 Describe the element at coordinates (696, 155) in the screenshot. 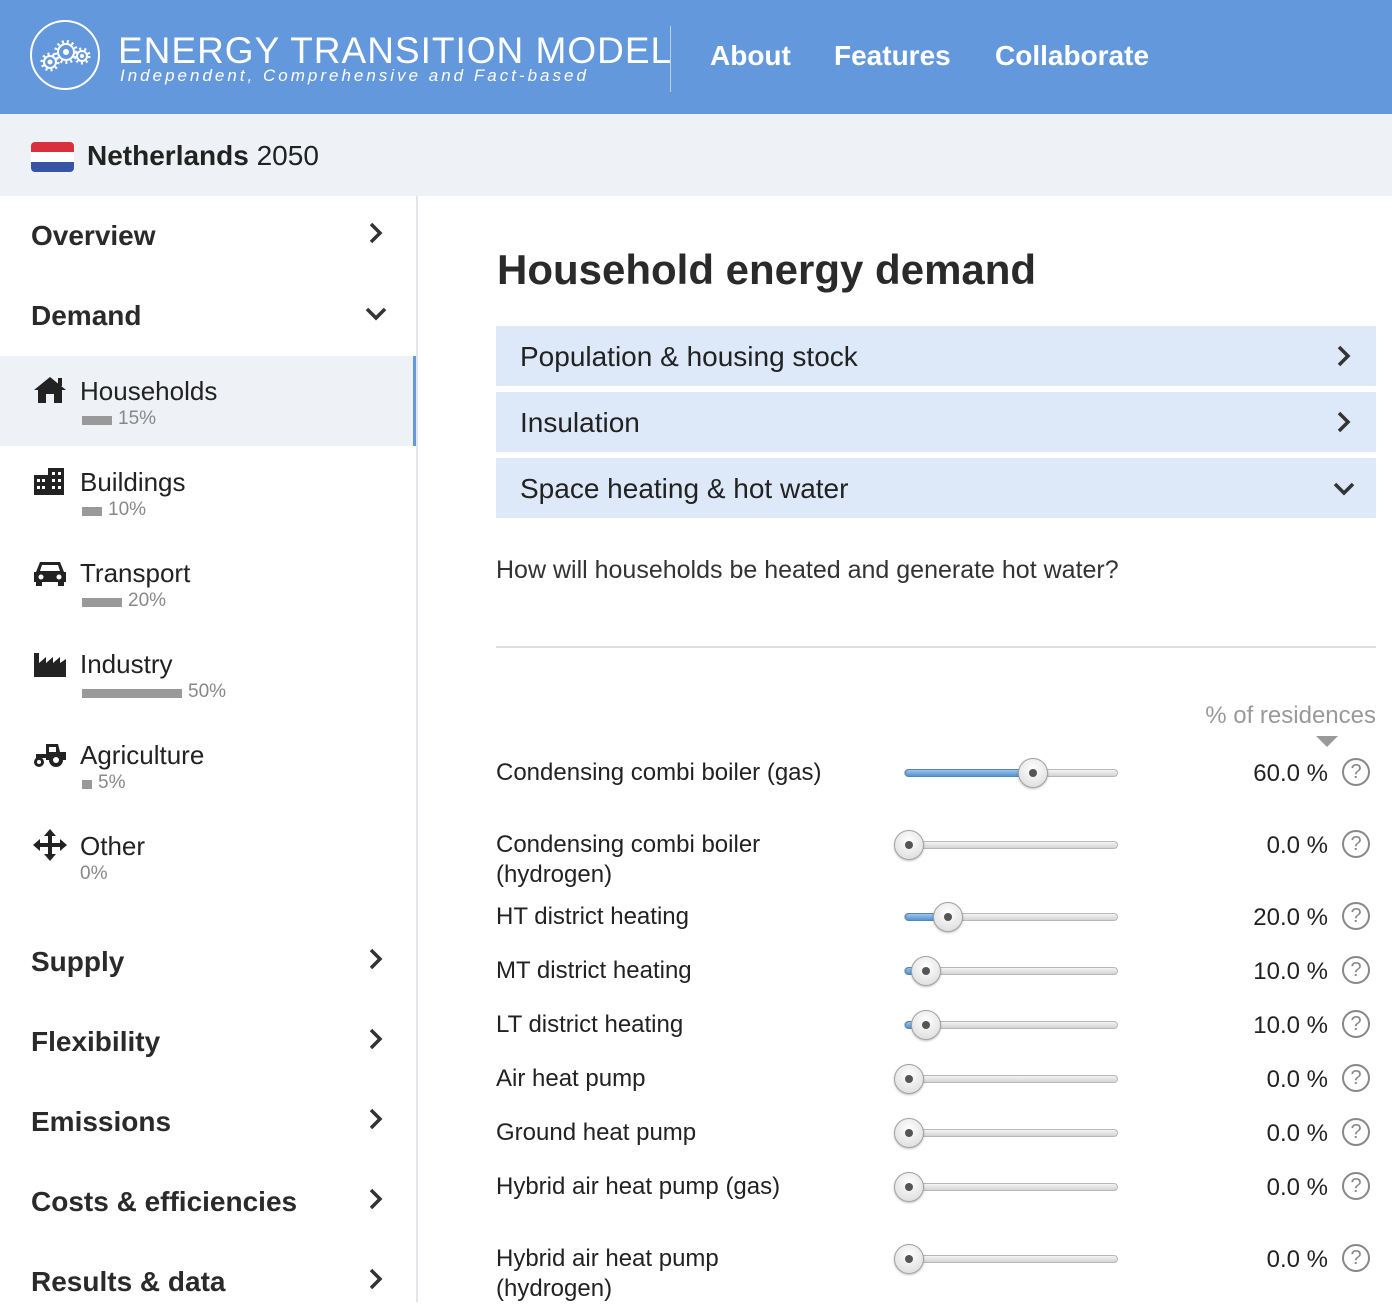

I see `scenario-region-bar: Netherlands 2050` at that location.